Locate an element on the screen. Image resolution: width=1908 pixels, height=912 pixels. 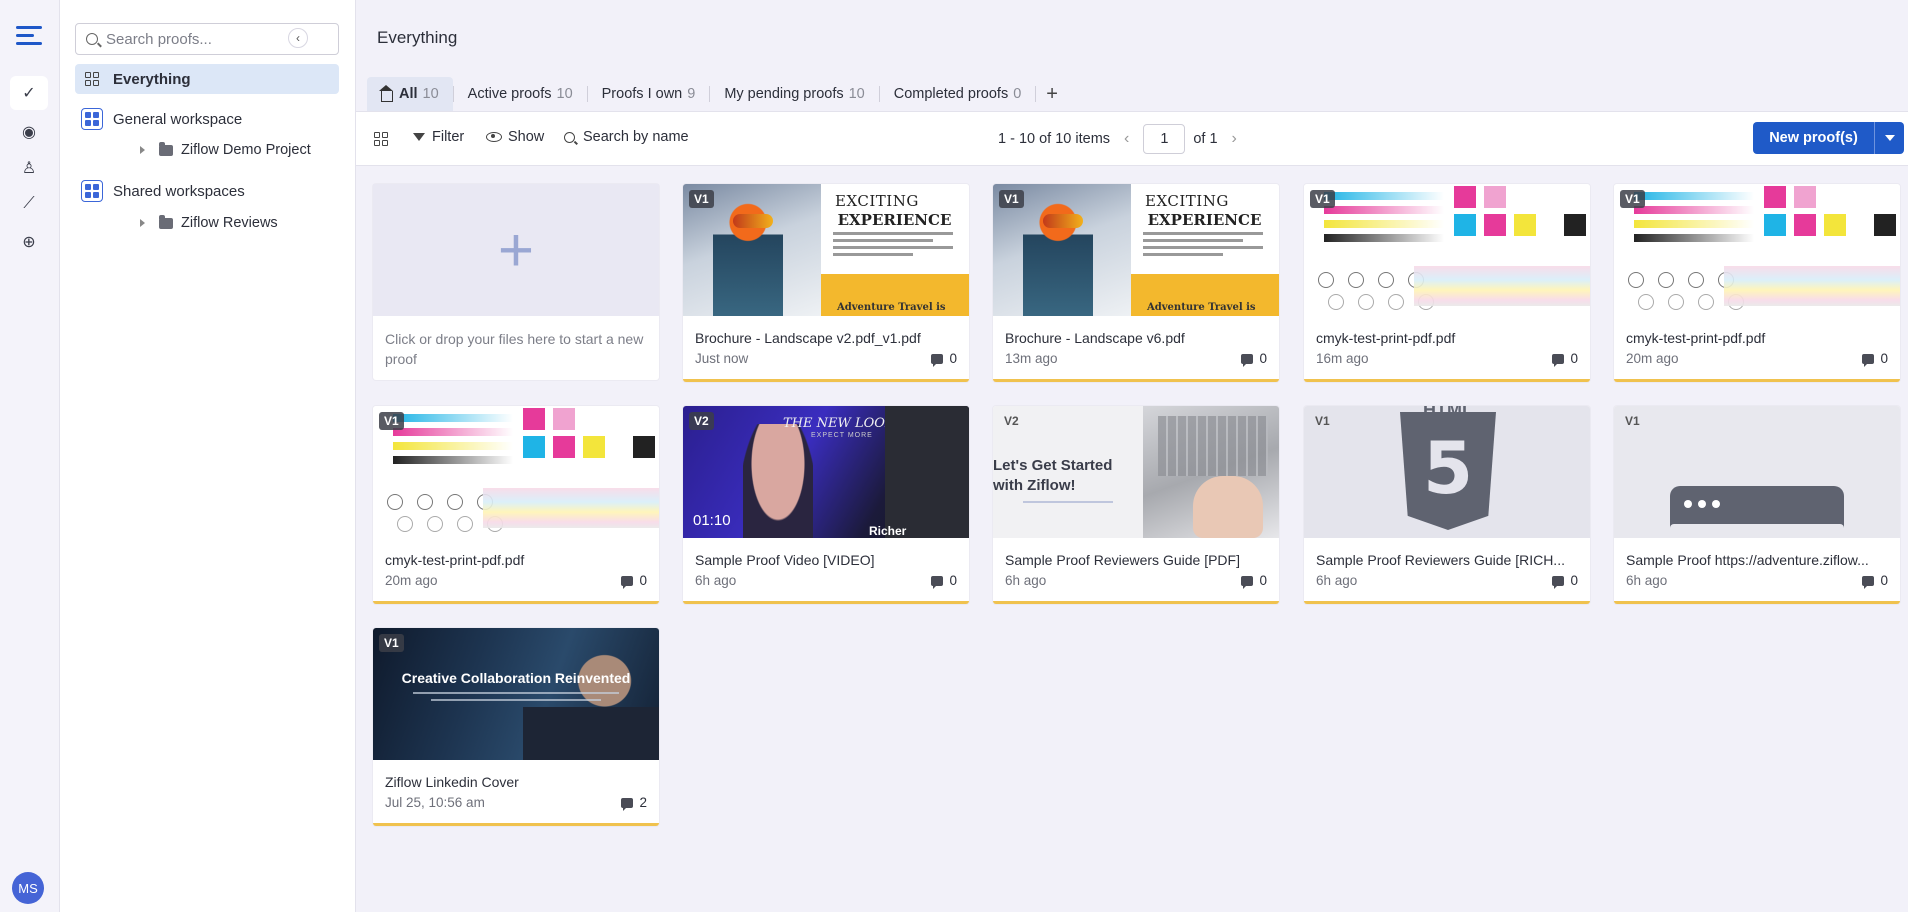
new-proof-dropdown-button is located at coordinates (1889, 138).